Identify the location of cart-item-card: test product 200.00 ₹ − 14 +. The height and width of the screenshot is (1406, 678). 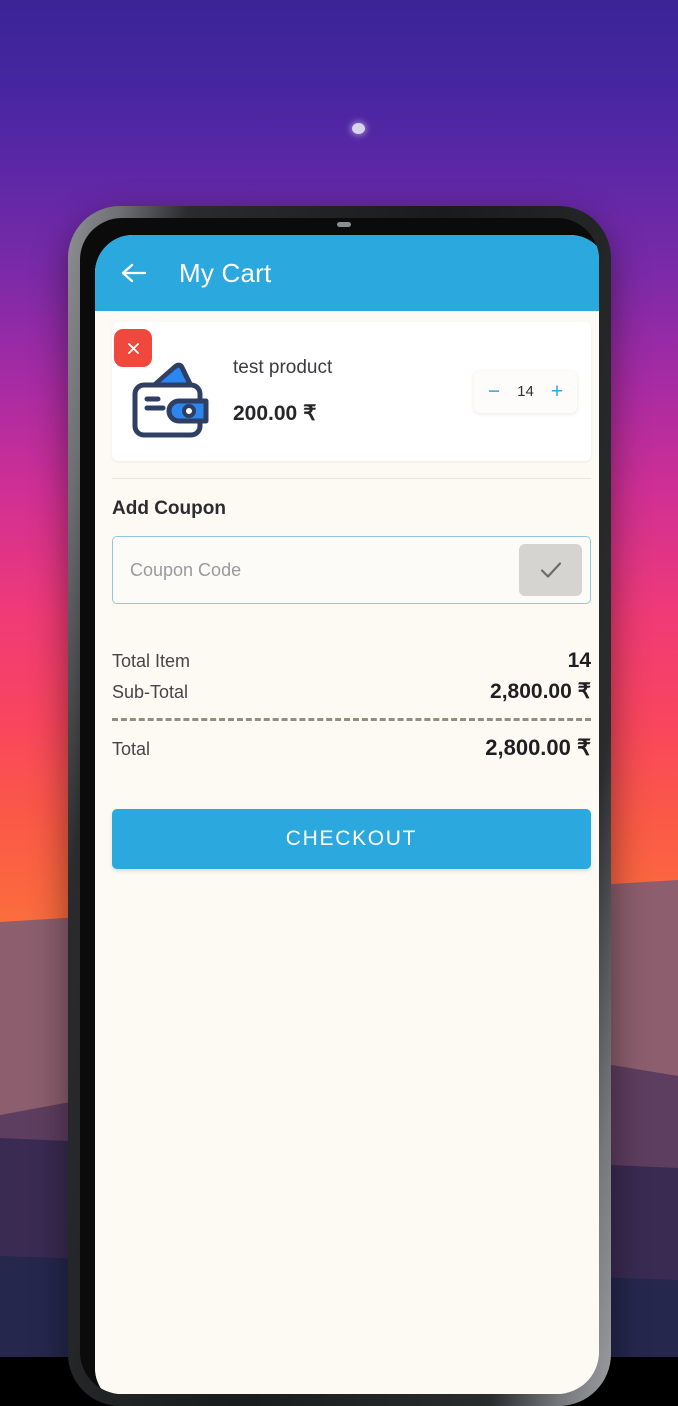
(351, 391).